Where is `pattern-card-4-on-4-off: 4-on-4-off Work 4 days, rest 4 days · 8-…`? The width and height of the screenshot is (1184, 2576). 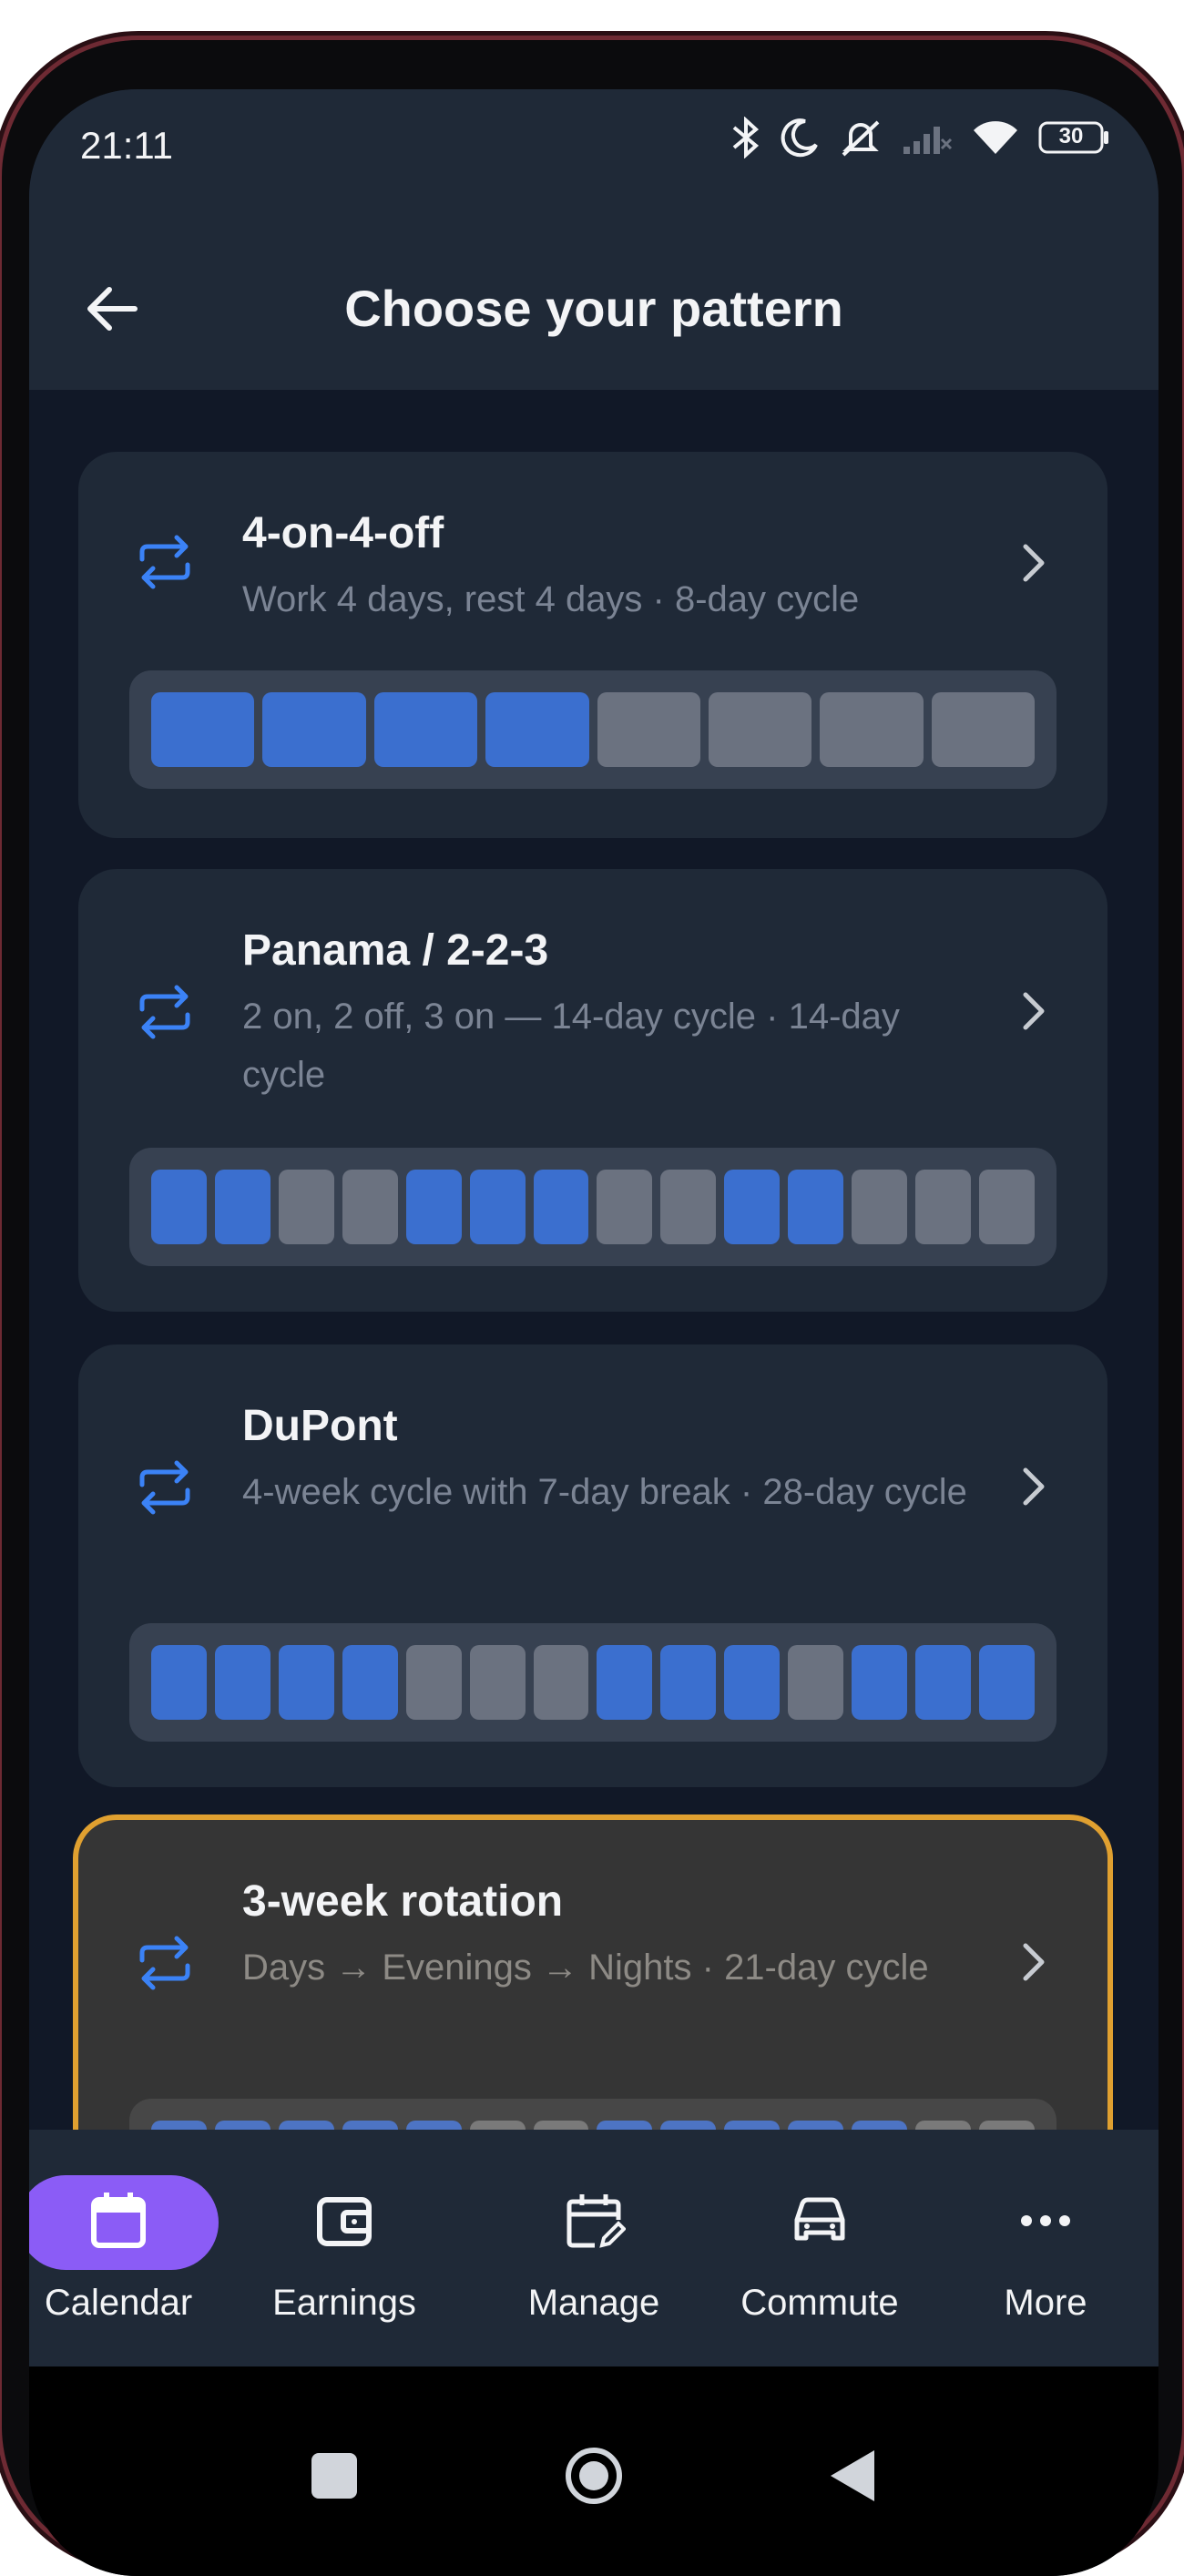
pattern-card-4-on-4-off: 4-on-4-off Work 4 days, rest 4 days · 8-… is located at coordinates (593, 645).